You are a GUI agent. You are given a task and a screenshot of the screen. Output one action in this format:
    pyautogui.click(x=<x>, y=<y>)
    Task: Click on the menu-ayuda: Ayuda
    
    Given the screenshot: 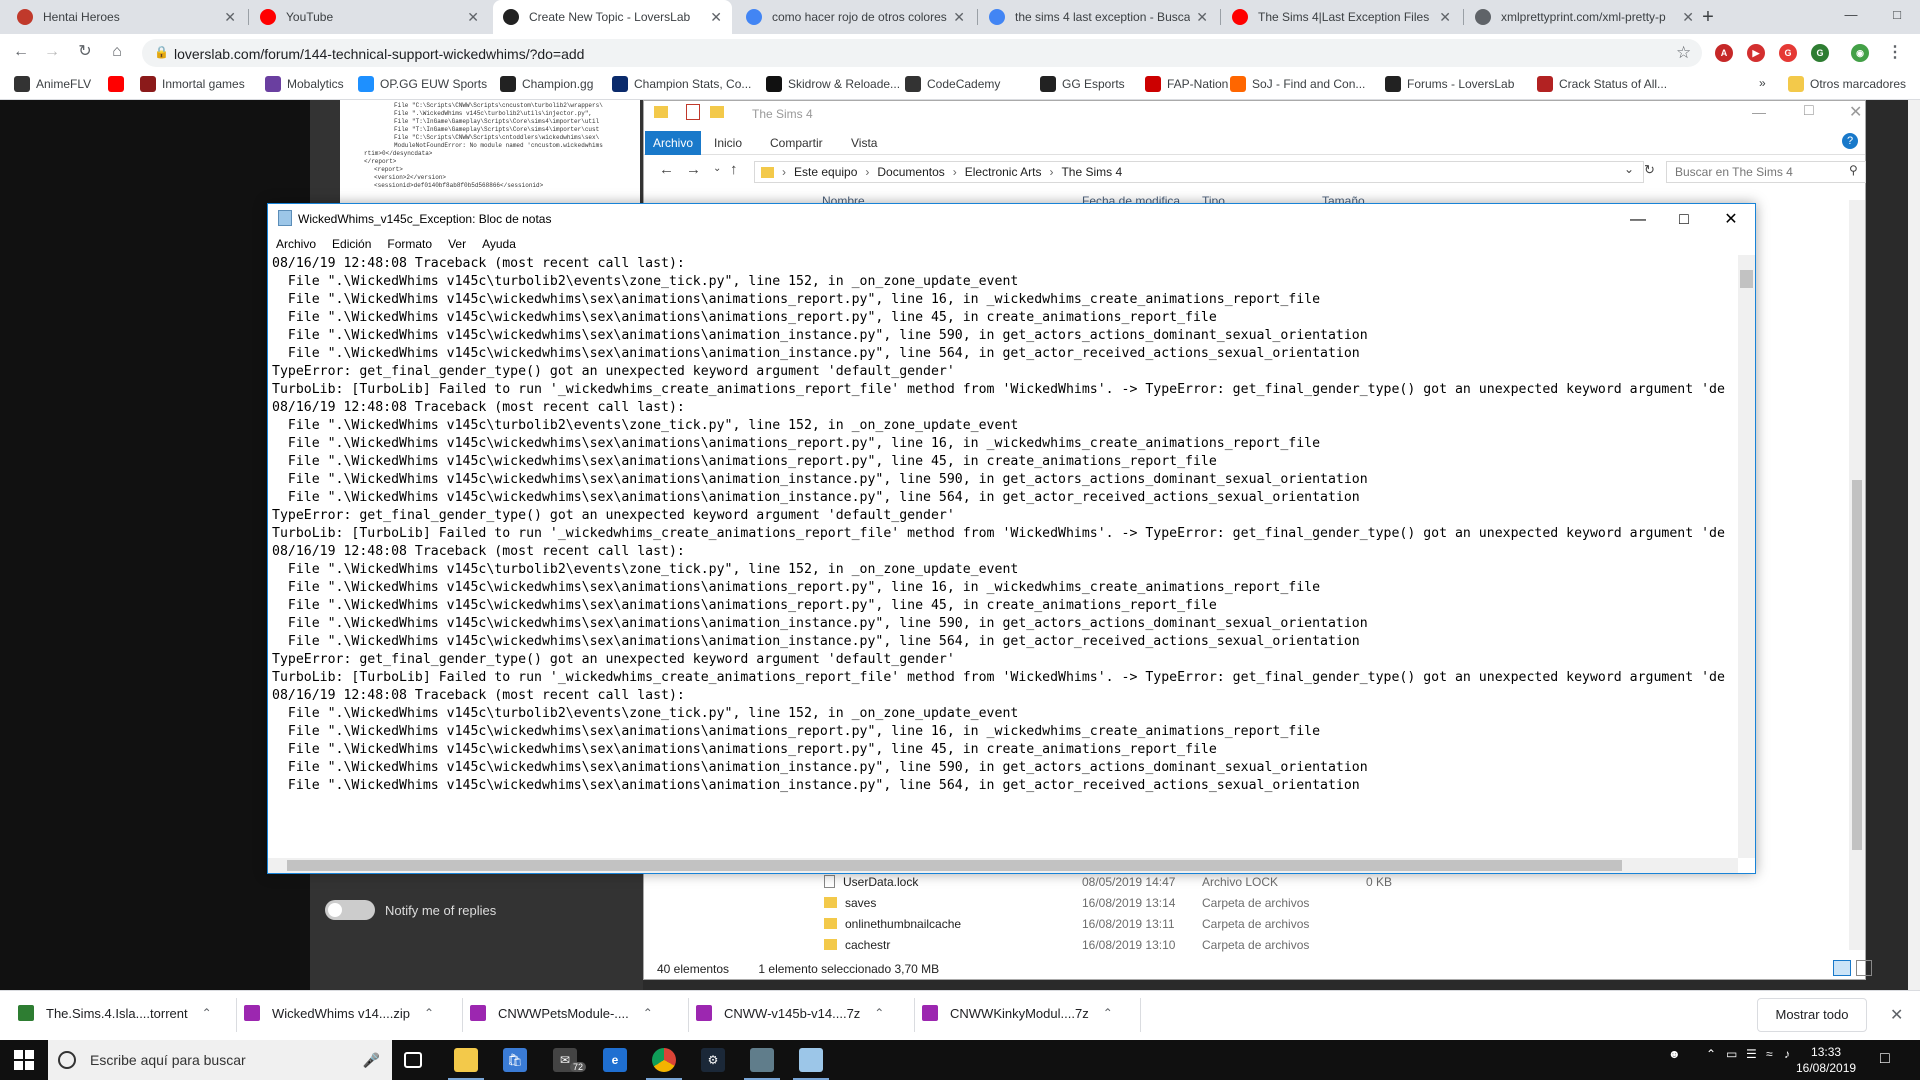 What is the action you would take?
    pyautogui.click(x=499, y=245)
    